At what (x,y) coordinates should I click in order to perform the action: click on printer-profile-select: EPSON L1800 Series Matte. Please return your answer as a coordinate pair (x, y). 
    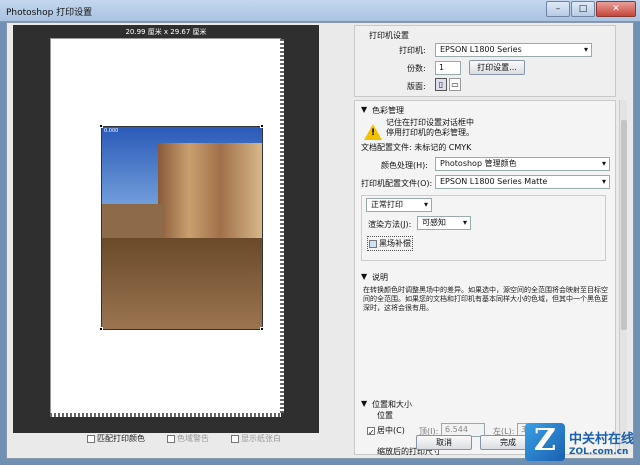
    Looking at the image, I should click on (522, 182).